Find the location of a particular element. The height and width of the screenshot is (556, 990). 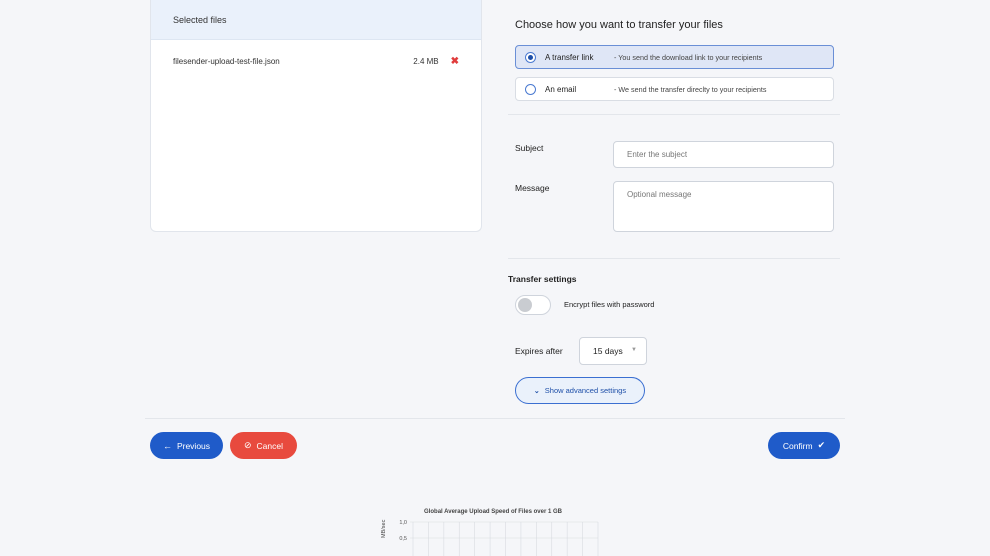

confirm-button: Confirm ✔ is located at coordinates (804, 445).